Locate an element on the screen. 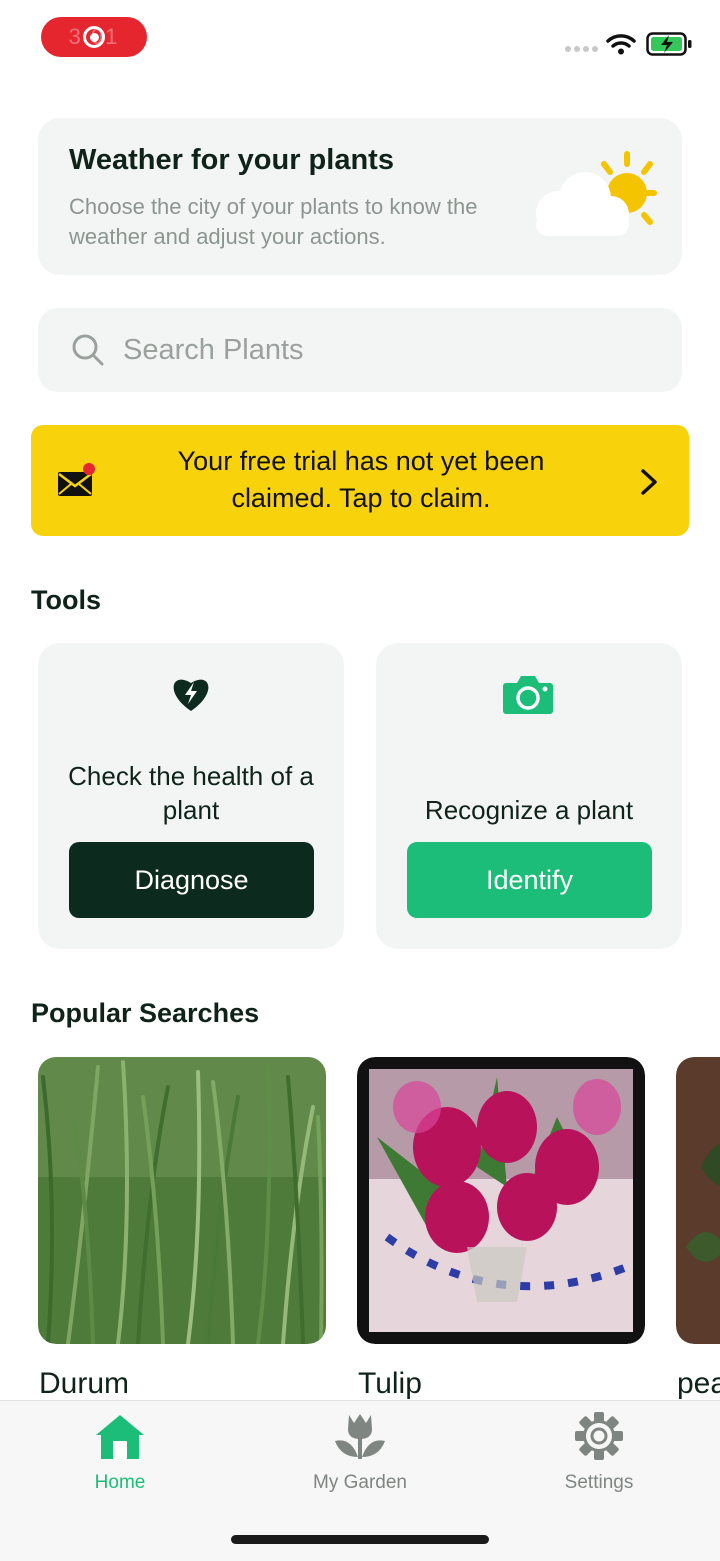 This screenshot has height=1561, width=720. home-indicator is located at coordinates (360, 1539).